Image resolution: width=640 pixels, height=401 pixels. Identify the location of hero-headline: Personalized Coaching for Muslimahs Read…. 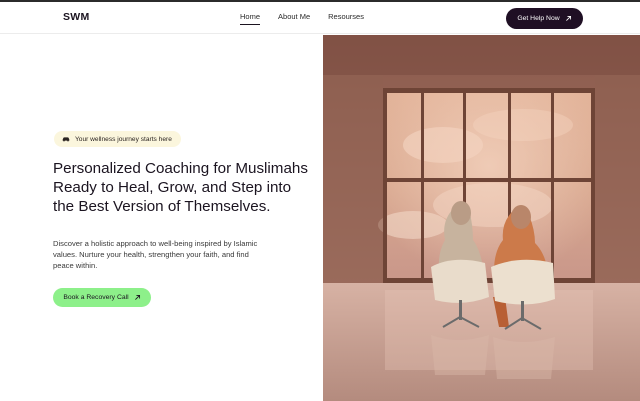
(180, 188).